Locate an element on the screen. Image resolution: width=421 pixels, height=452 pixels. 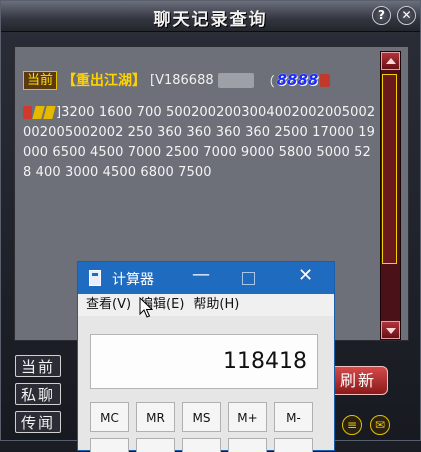
redacted-block is located at coordinates (235, 80).